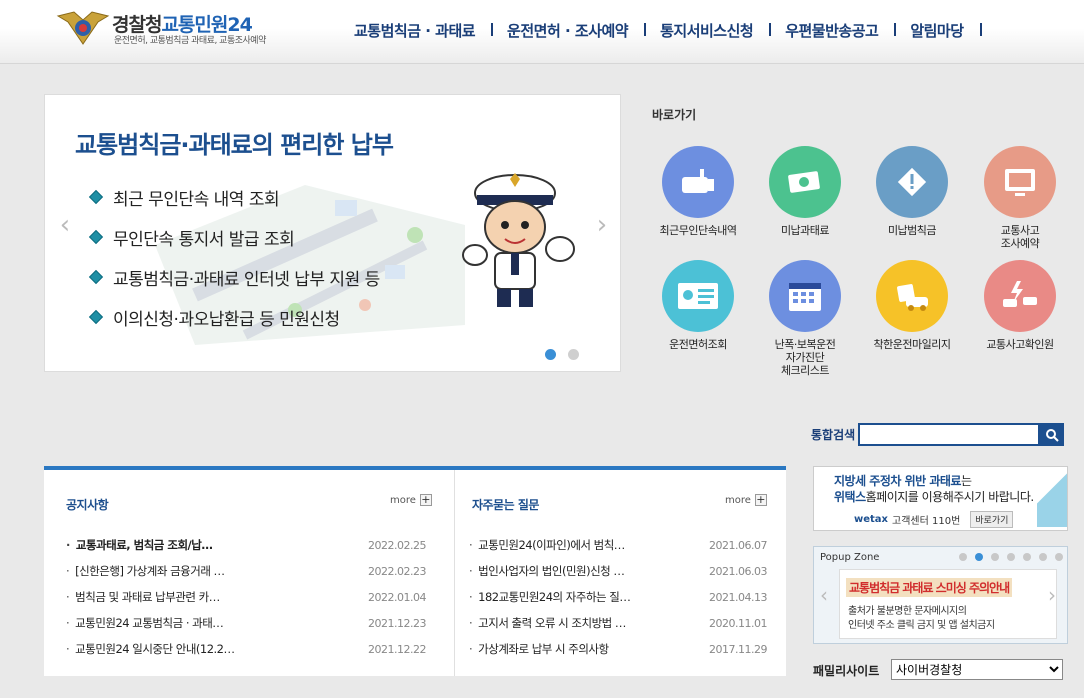 The image size is (1084, 698). I want to click on nav-item-fines: 교통범칙금 · 과태료, so click(417, 30).